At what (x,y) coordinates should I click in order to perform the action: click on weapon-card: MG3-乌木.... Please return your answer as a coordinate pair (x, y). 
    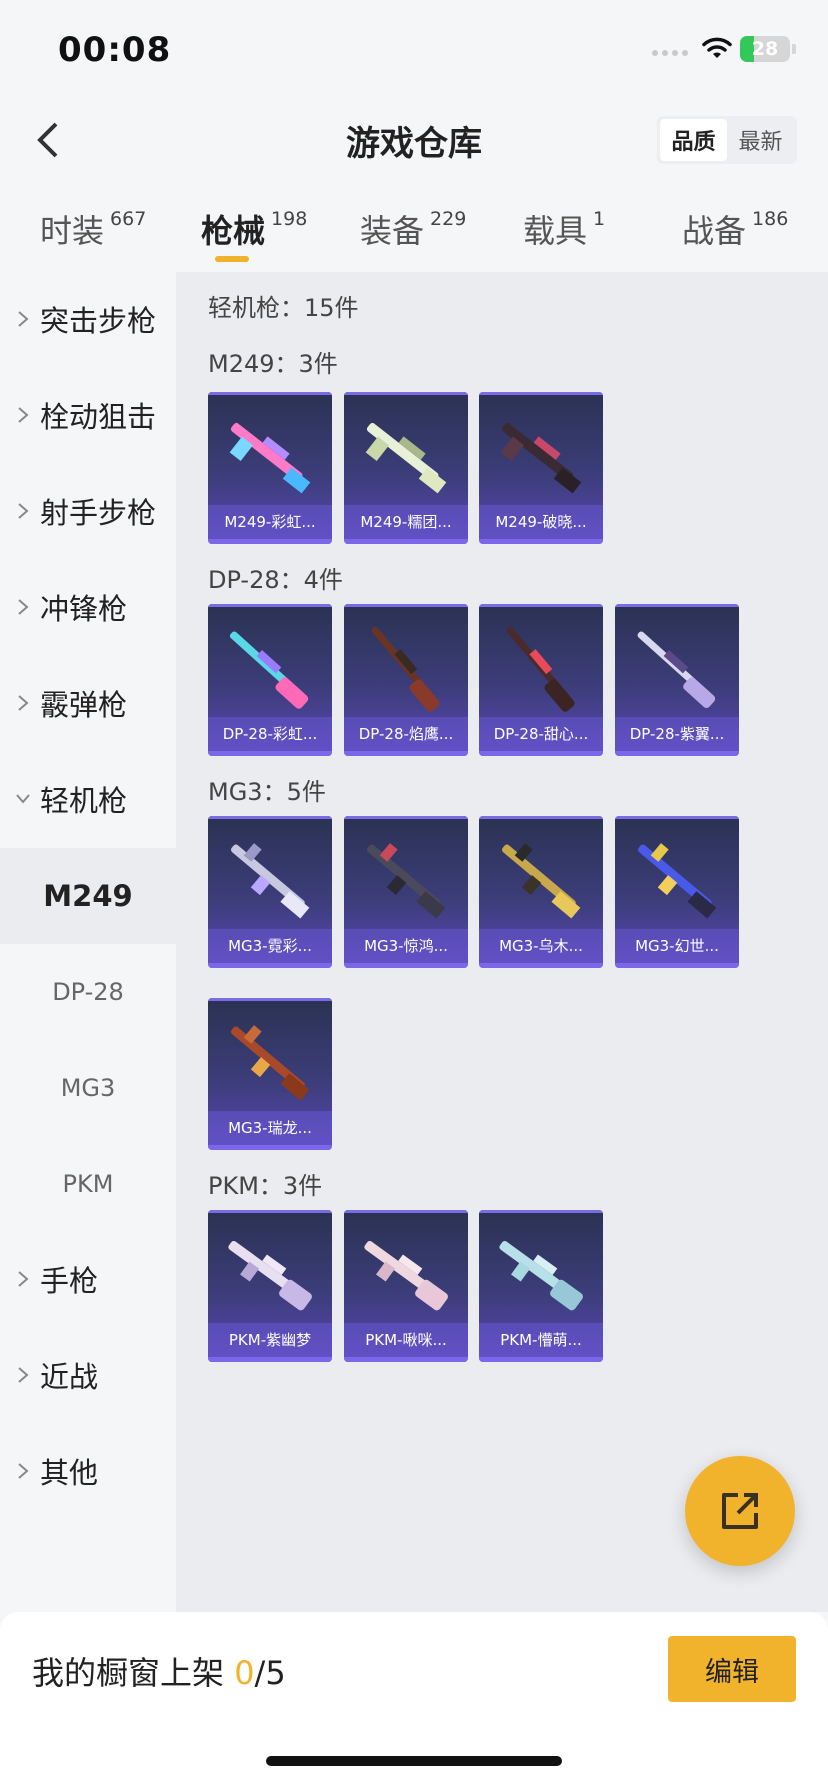
    Looking at the image, I should click on (541, 892).